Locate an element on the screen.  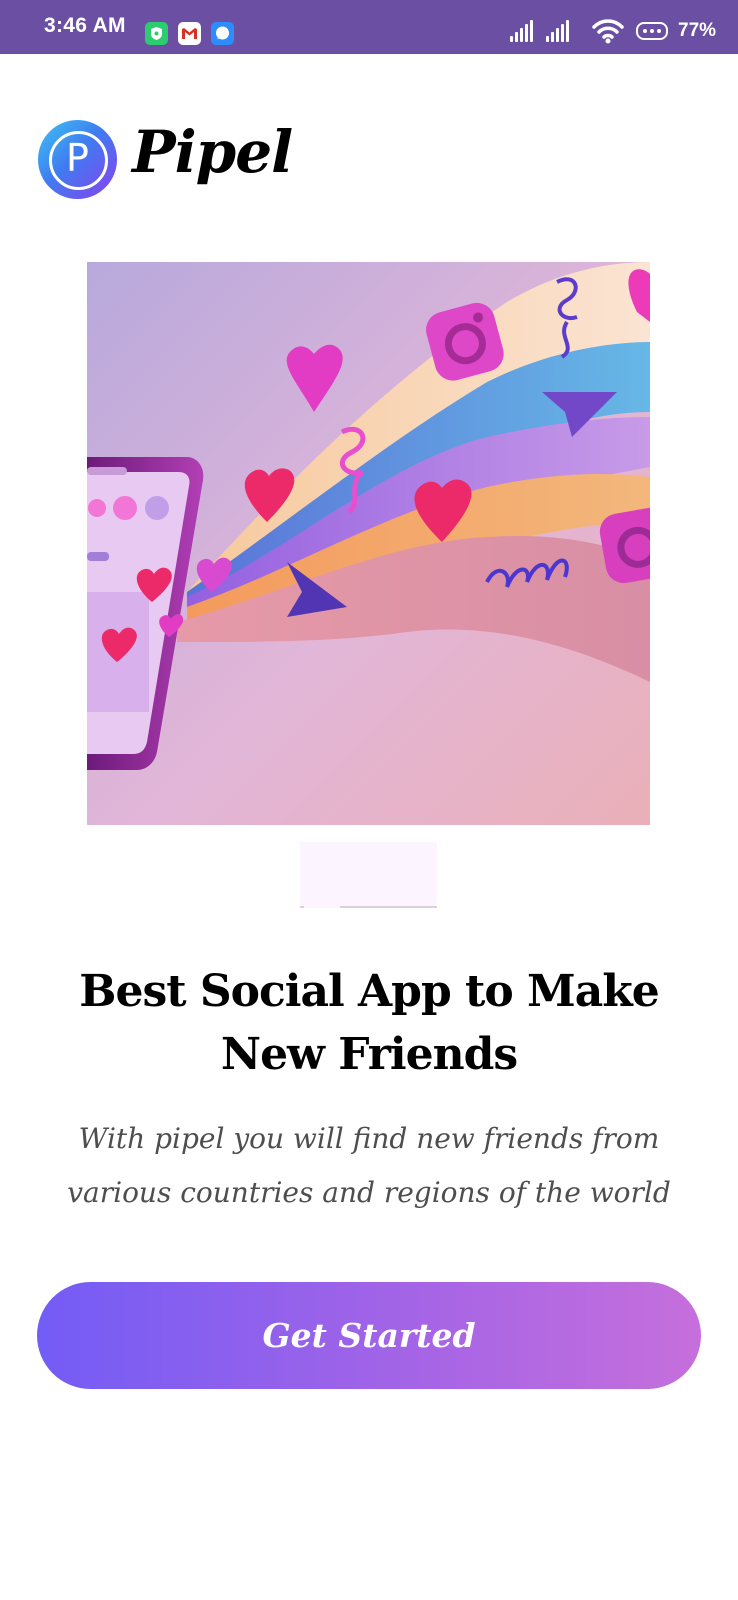
shield-icon is located at coordinates (156, 33).